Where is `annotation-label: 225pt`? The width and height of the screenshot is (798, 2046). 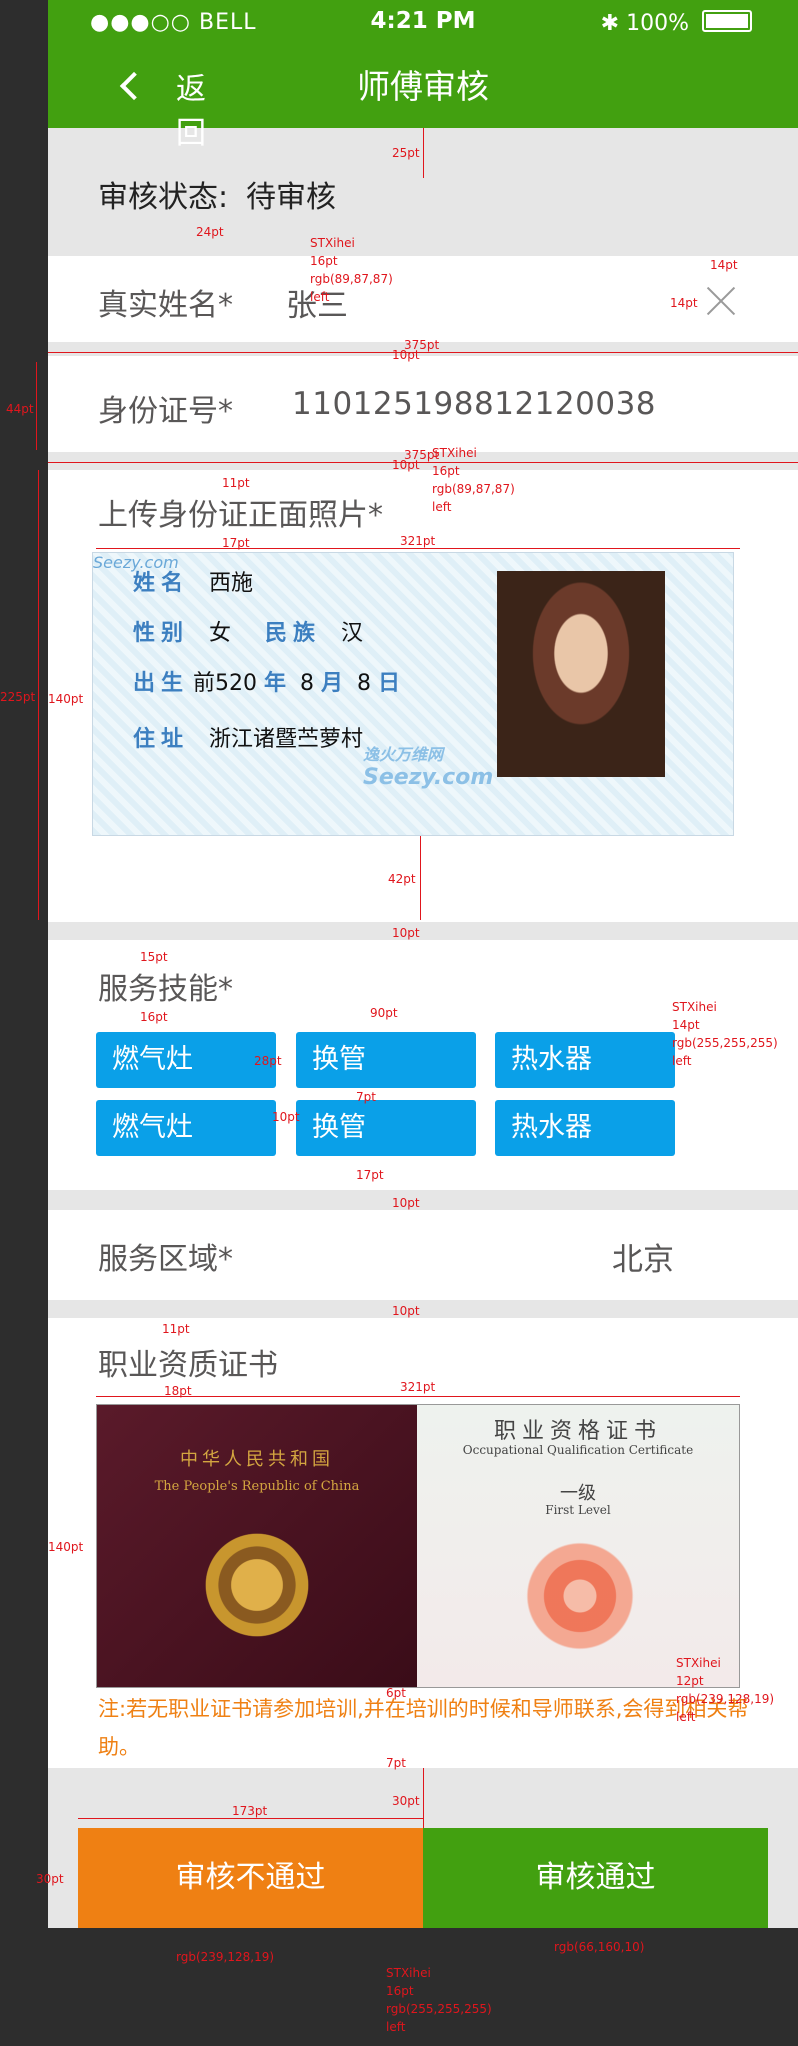
annotation-label: 225pt is located at coordinates (18, 697).